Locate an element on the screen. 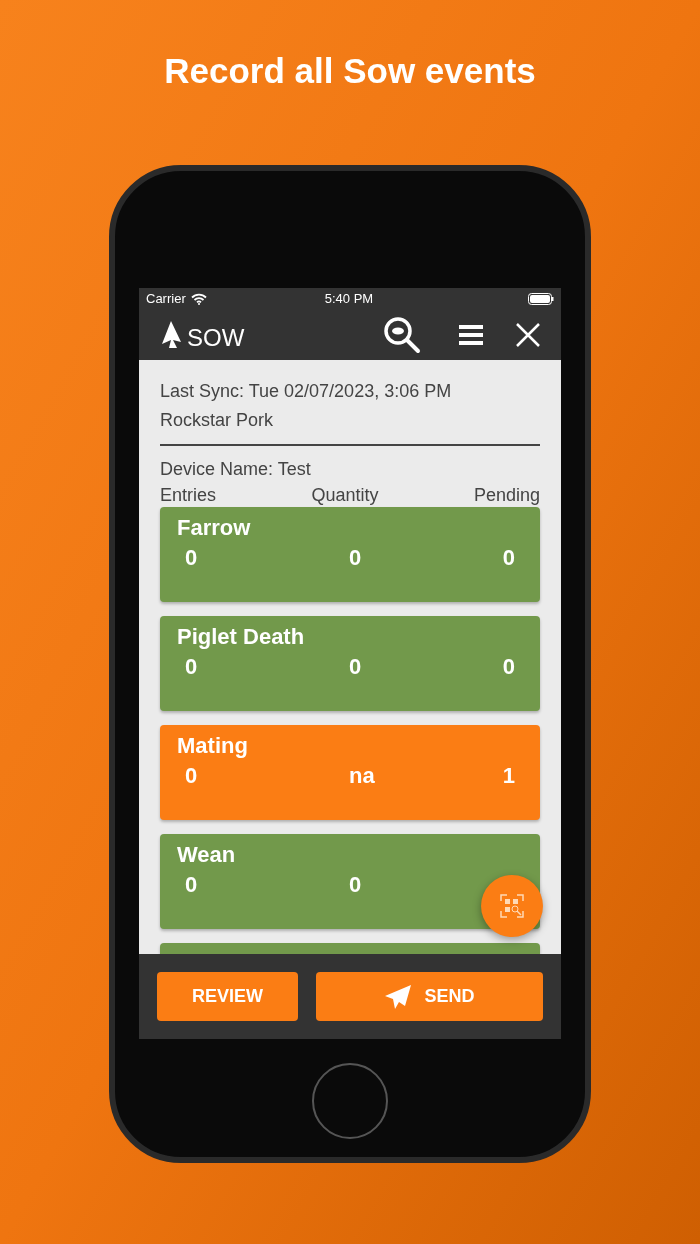 This screenshot has width=700, height=1244. farm-name: Rockstar Pork is located at coordinates (217, 420).